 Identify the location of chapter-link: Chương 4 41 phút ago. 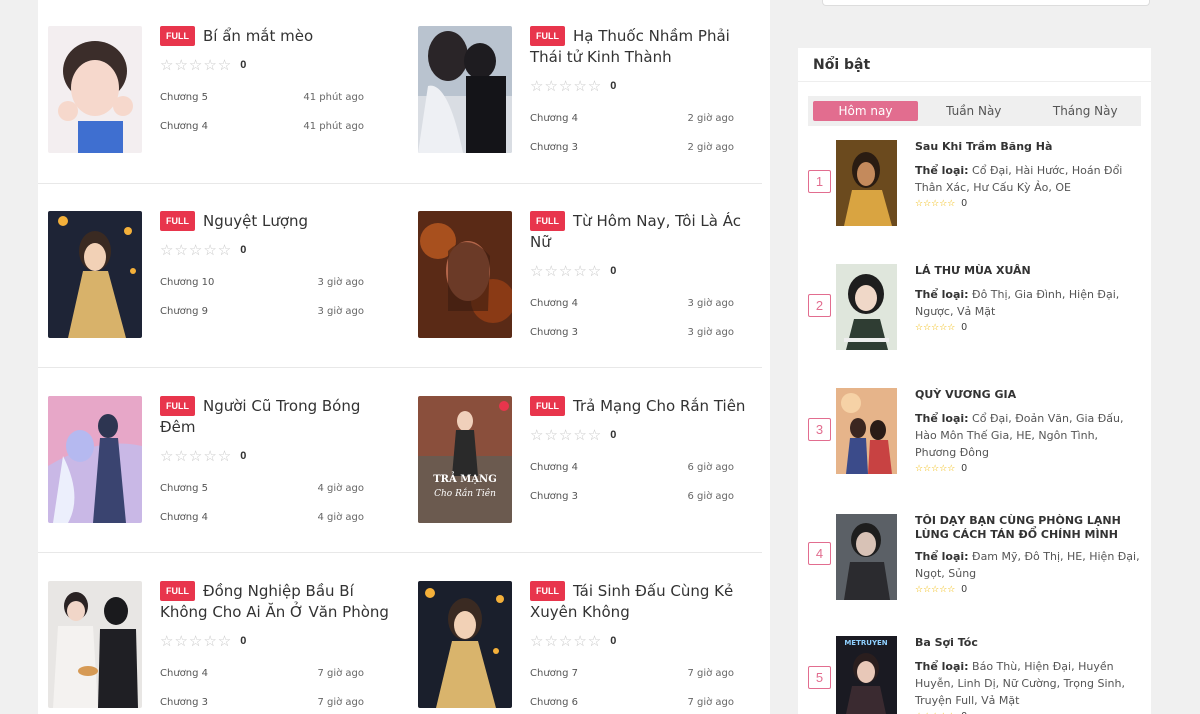
(262, 126).